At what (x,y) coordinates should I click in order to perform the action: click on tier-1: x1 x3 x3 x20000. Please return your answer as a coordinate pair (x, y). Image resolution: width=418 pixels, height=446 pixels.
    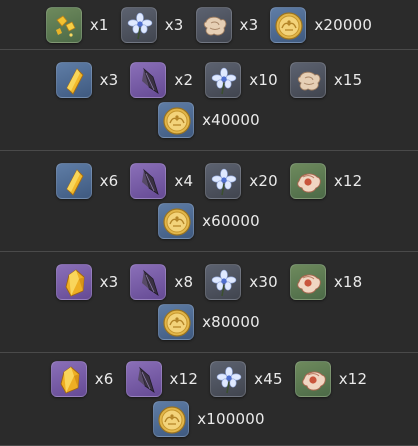
    Looking at the image, I should click on (209, 25).